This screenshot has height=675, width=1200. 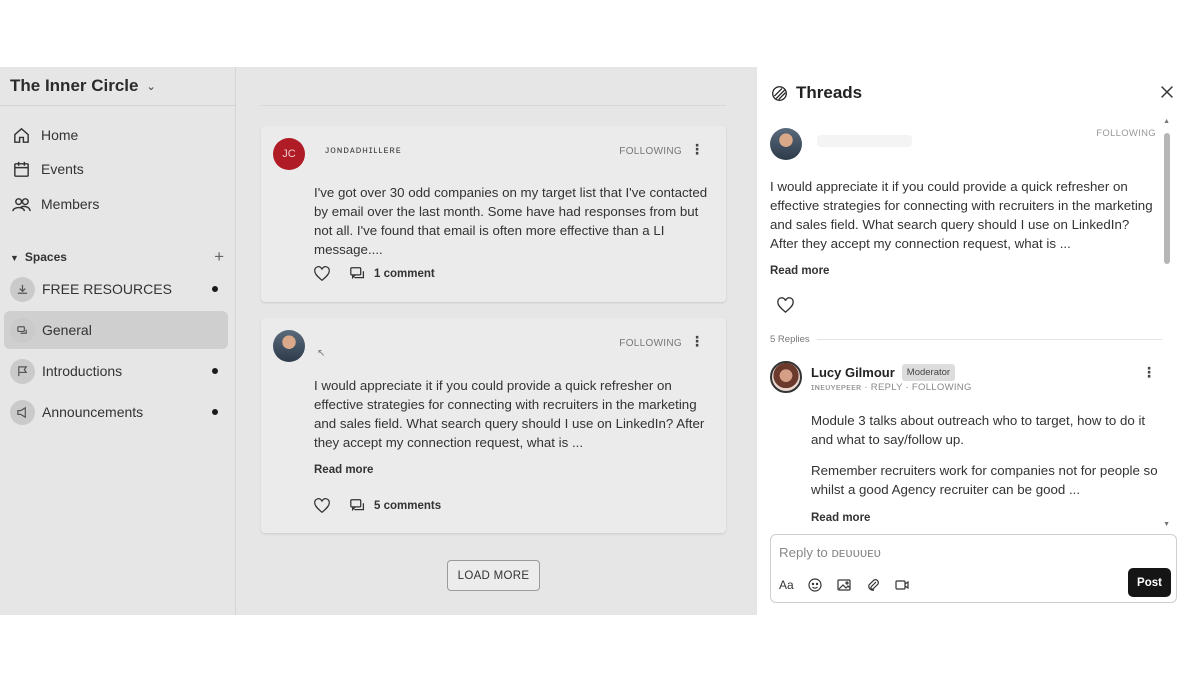 I want to click on threads-icon, so click(x=779, y=93).